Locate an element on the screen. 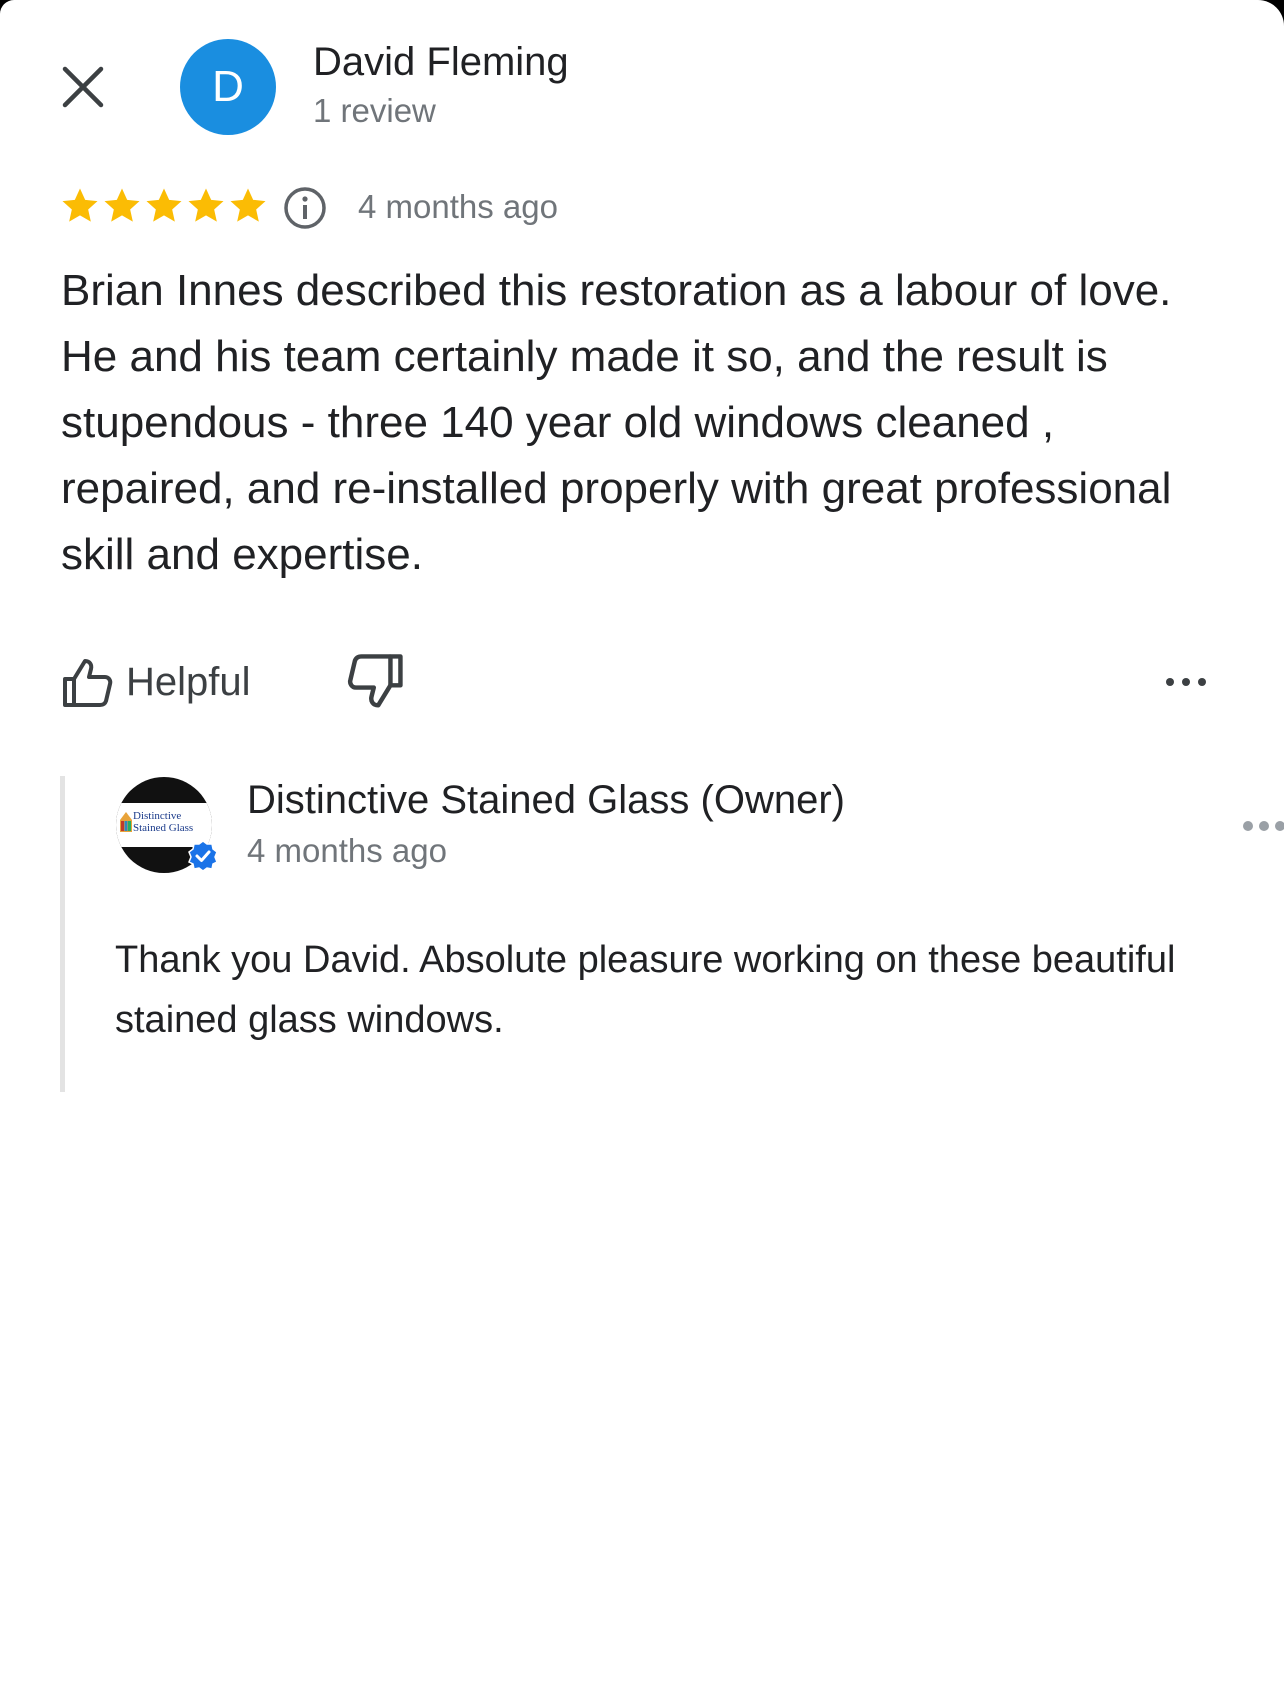 Image resolution: width=1284 pixels, height=1706 pixels. reply-divider is located at coordinates (62, 934).